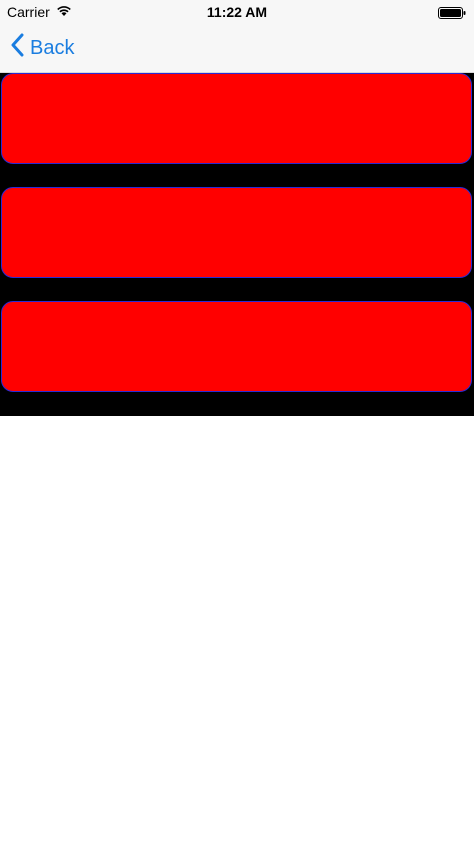 The image size is (474, 842). I want to click on status-time: 11:22 AM, so click(237, 12).